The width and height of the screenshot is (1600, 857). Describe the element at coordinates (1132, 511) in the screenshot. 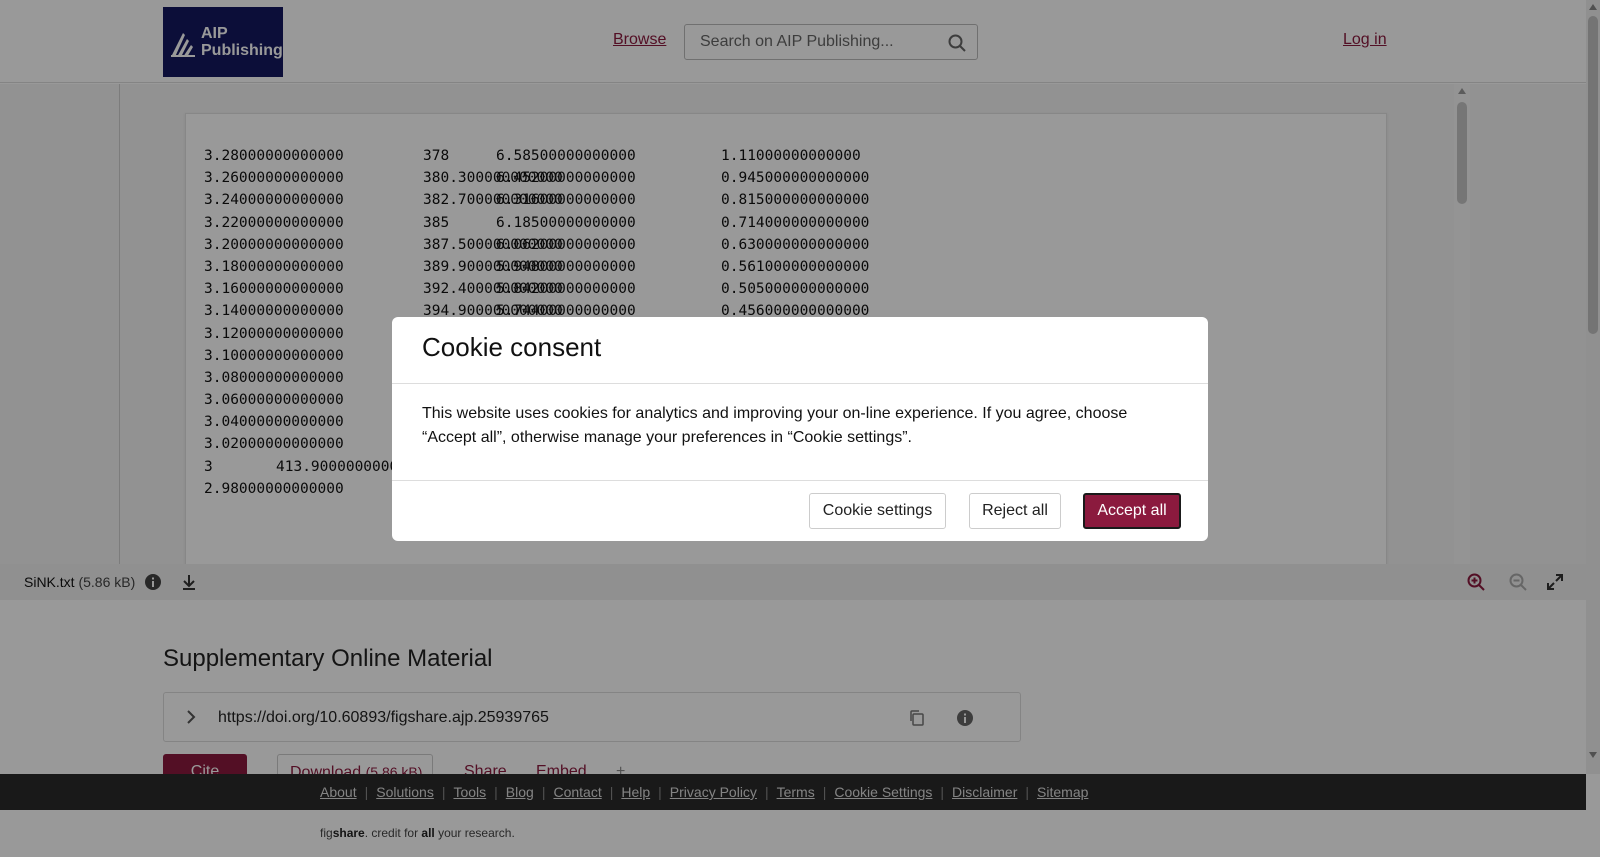

I see `accept-all-button: Accept all` at that location.